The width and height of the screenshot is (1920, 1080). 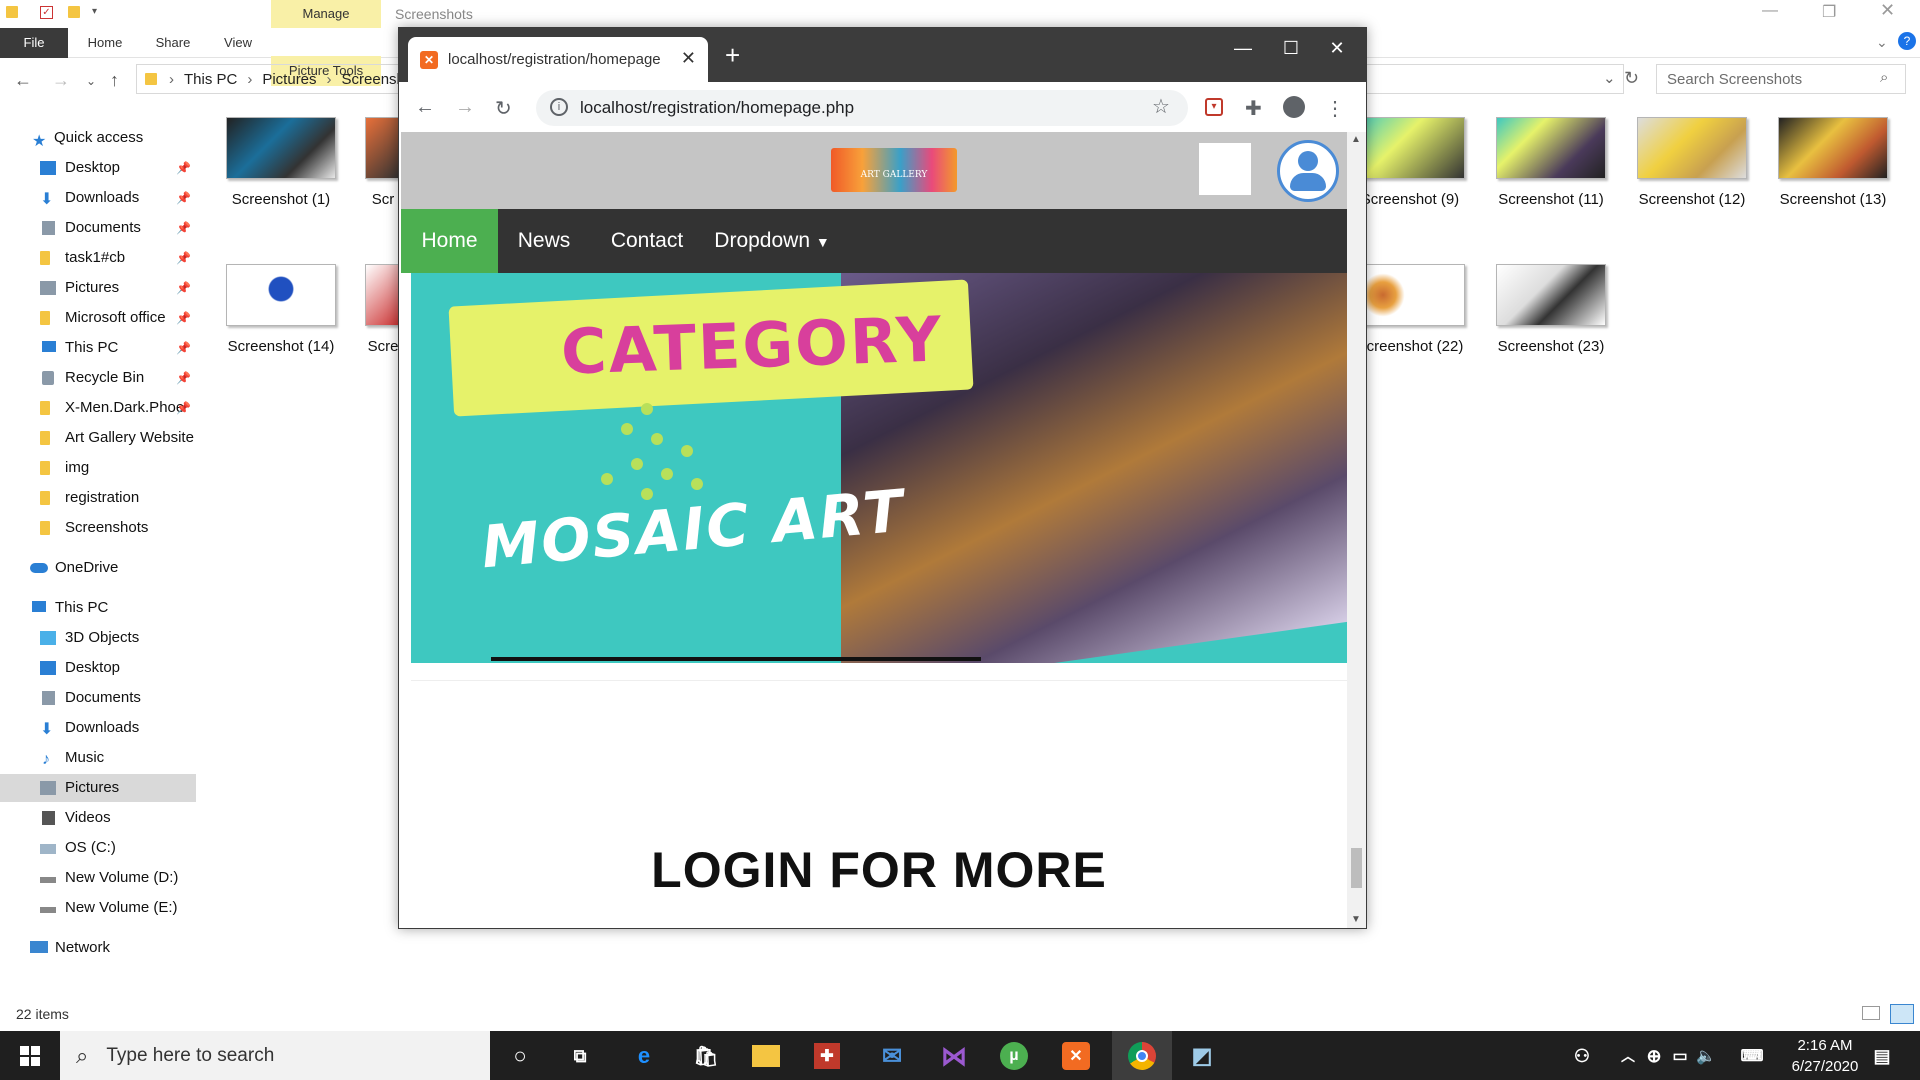 I want to click on quick-access-toolbar-dropdown-icon: ▾, so click(x=94, y=11).